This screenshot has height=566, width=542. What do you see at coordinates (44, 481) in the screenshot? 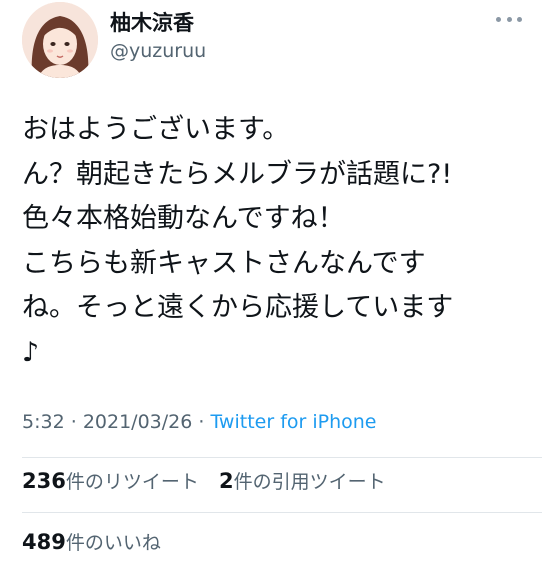
I see `retweets-count: 236` at bounding box center [44, 481].